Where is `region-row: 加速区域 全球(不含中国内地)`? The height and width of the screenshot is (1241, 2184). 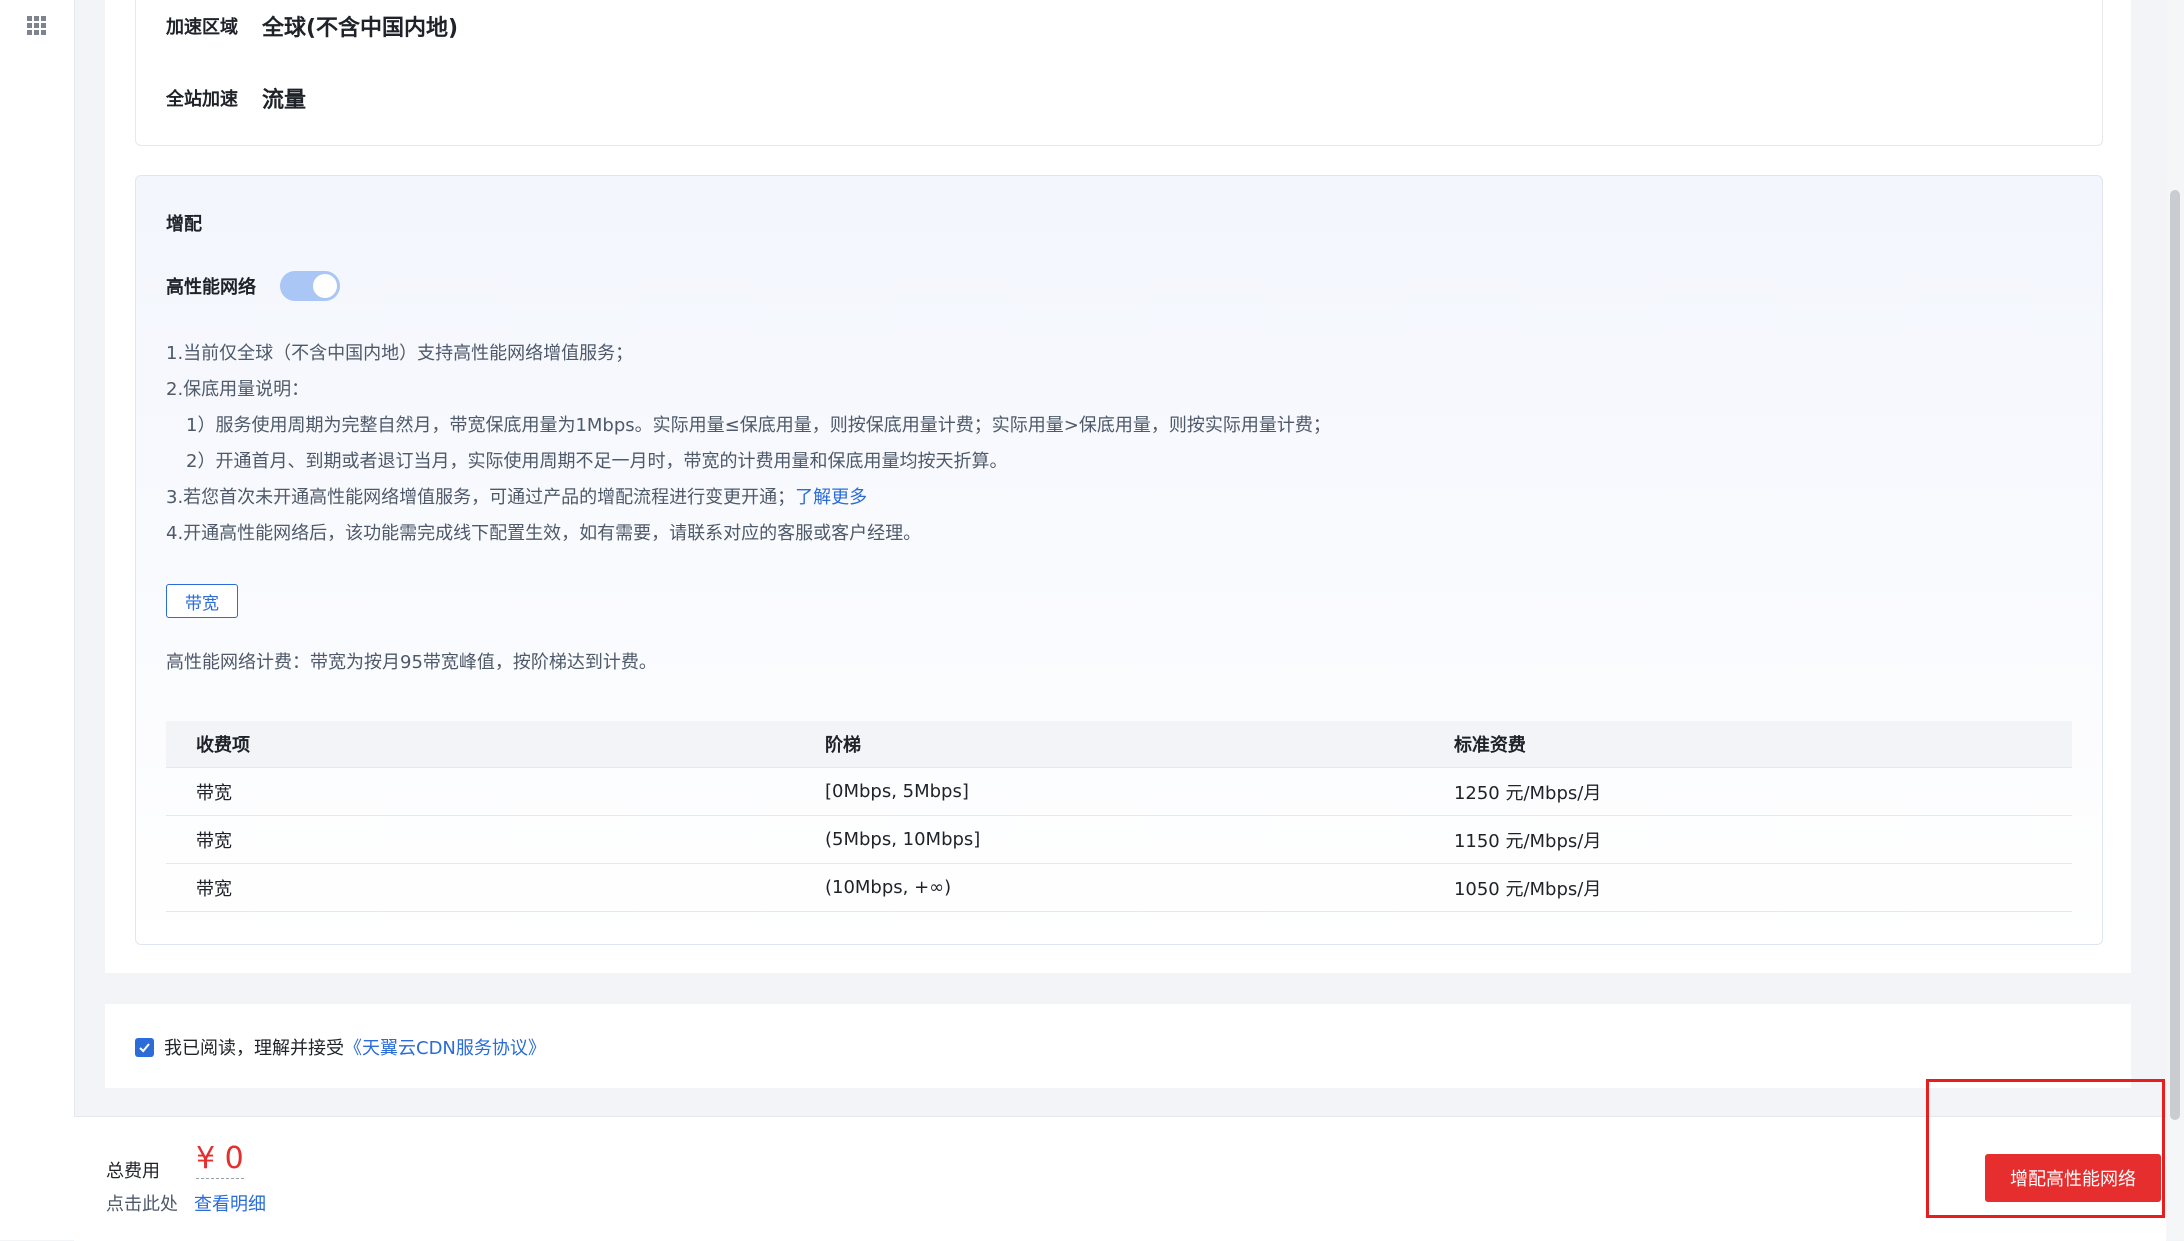
region-row: 加速区域 全球(不含中国内地) is located at coordinates (312, 26).